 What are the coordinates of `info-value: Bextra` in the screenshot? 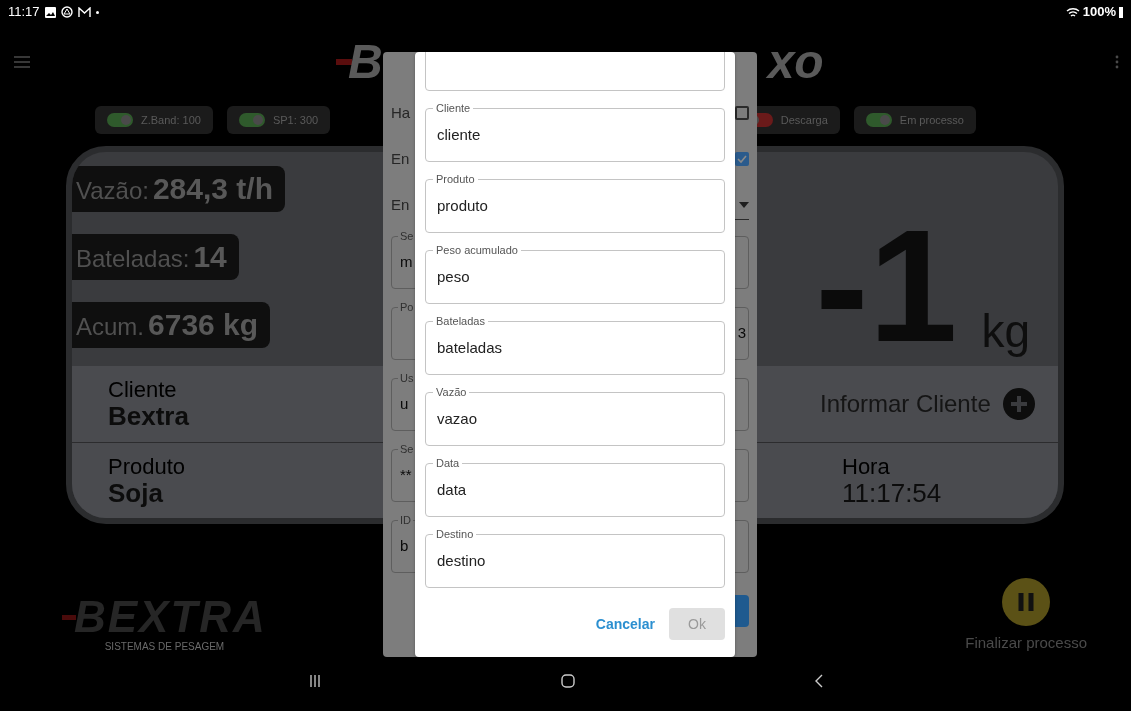 It's located at (148, 416).